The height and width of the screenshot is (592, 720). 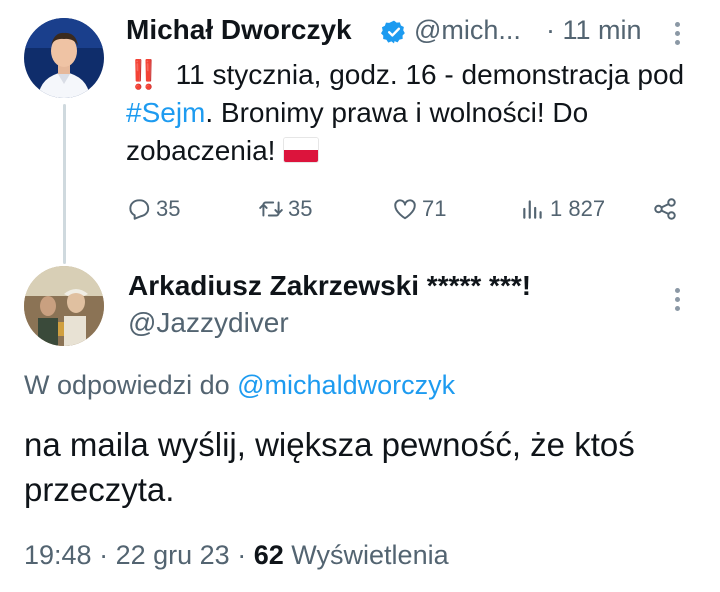 I want to click on retweet-count: 35, so click(x=300, y=208).